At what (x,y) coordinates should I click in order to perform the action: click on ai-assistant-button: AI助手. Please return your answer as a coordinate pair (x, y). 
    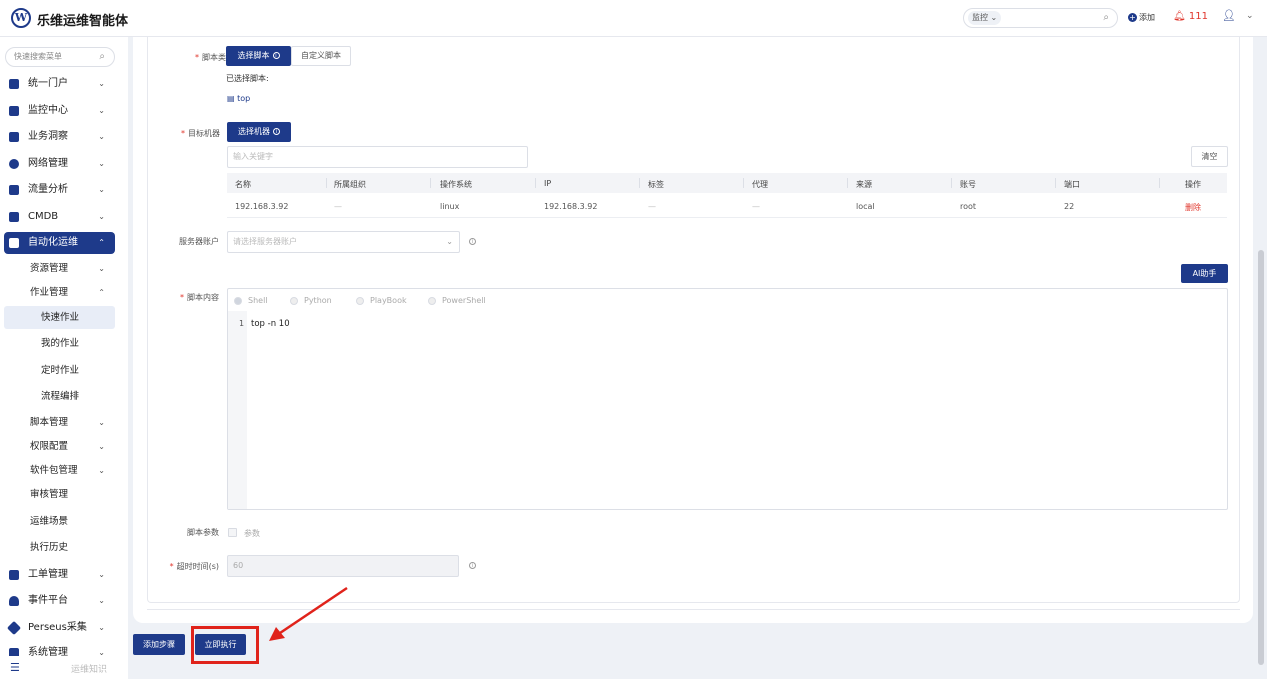
    Looking at the image, I should click on (1204, 273).